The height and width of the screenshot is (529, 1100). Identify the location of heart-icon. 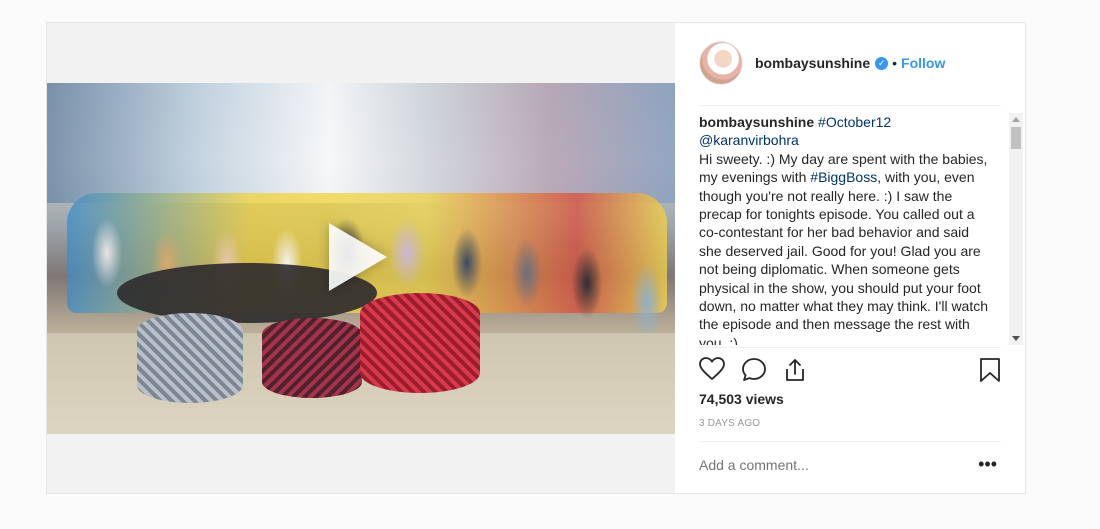
(712, 369).